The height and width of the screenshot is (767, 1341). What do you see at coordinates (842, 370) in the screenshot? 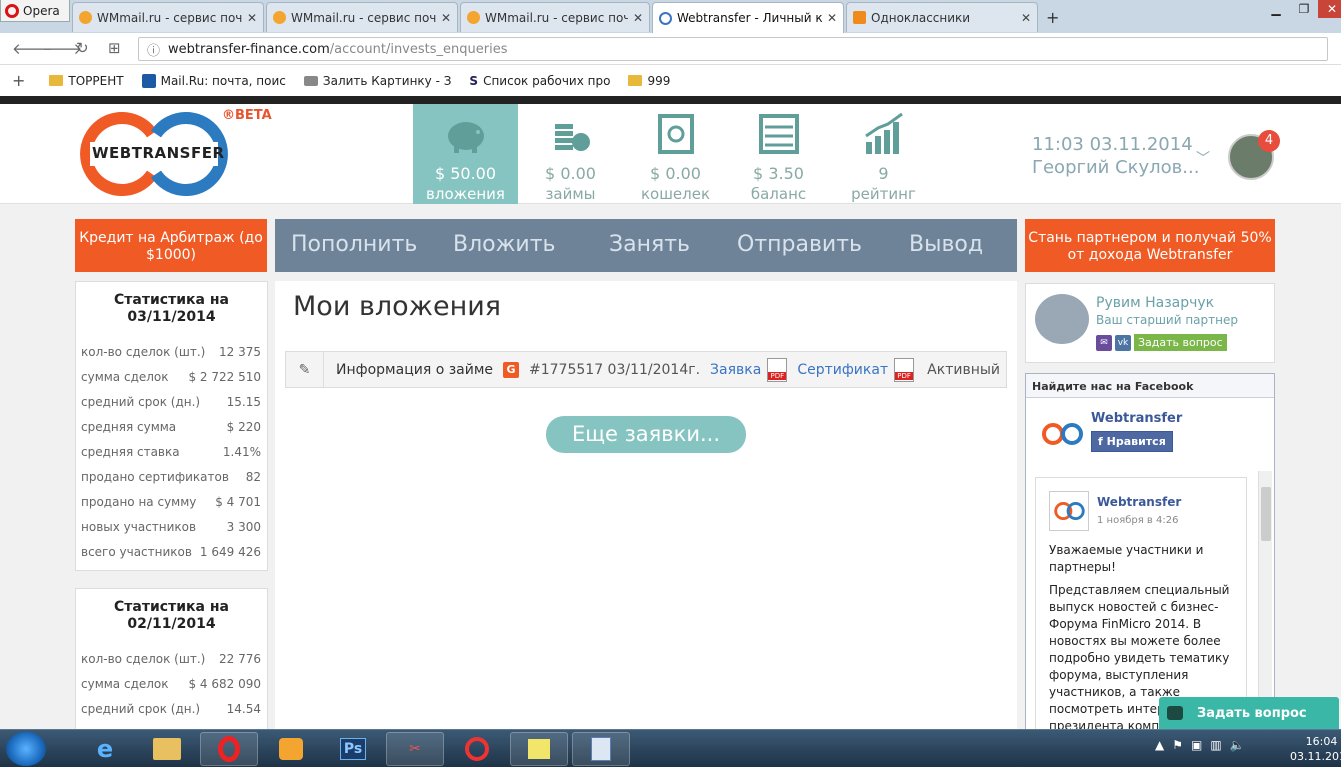
I see `certificate-link: Сертификат` at bounding box center [842, 370].